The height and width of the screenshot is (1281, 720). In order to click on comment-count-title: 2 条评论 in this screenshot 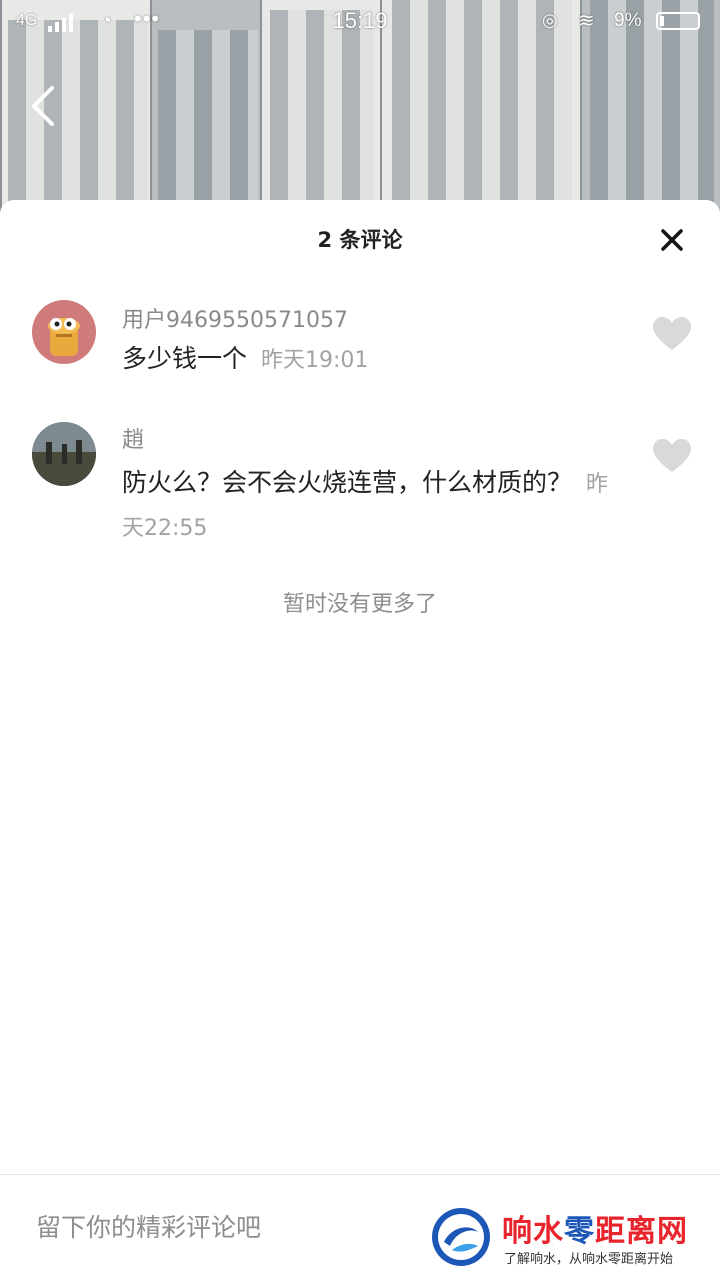, I will do `click(360, 240)`.